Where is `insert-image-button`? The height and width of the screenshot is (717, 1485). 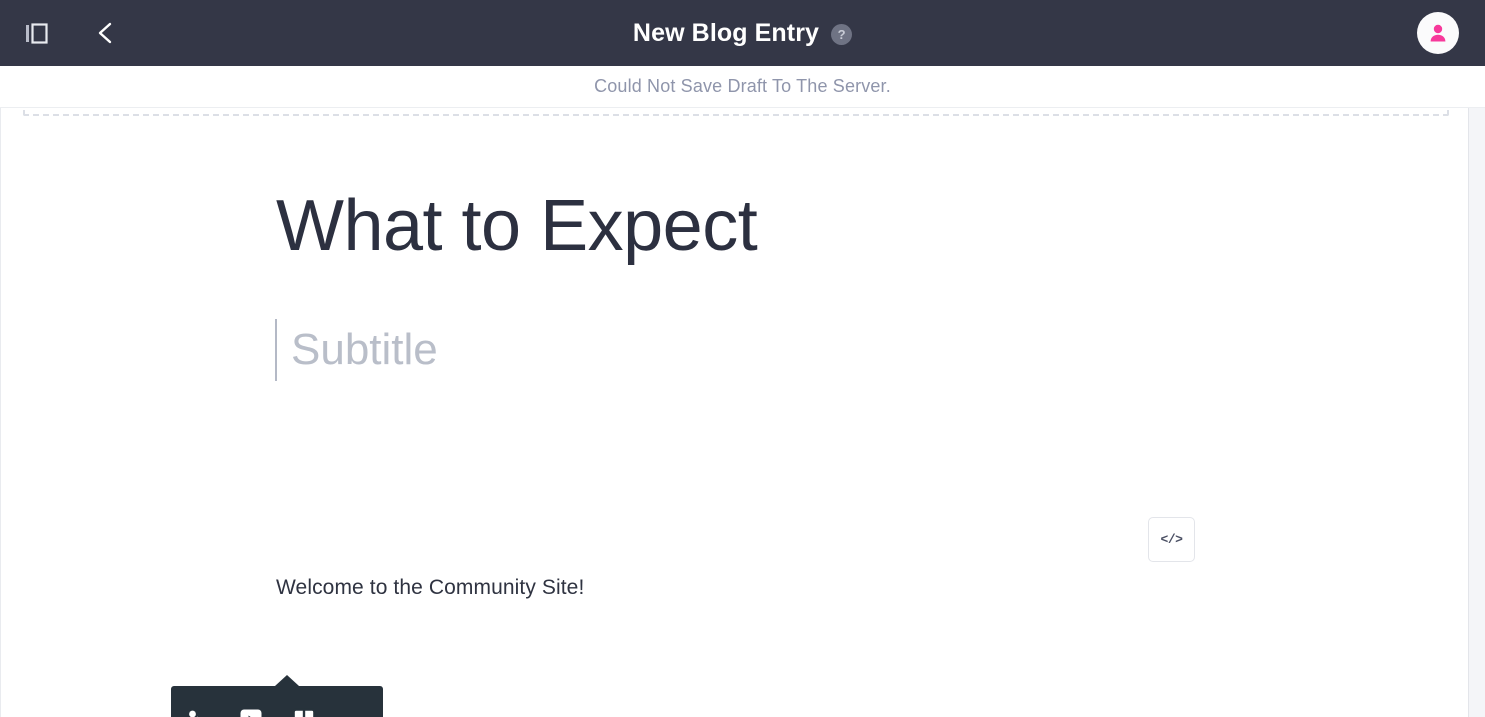 insert-image-button is located at coordinates (198, 711).